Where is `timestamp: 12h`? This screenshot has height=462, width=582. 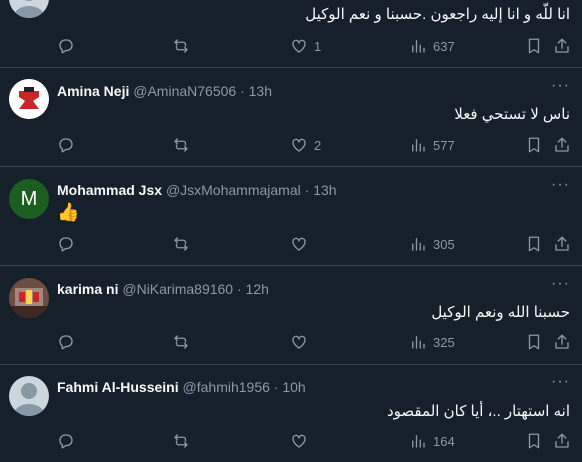
timestamp: 12h is located at coordinates (257, 289).